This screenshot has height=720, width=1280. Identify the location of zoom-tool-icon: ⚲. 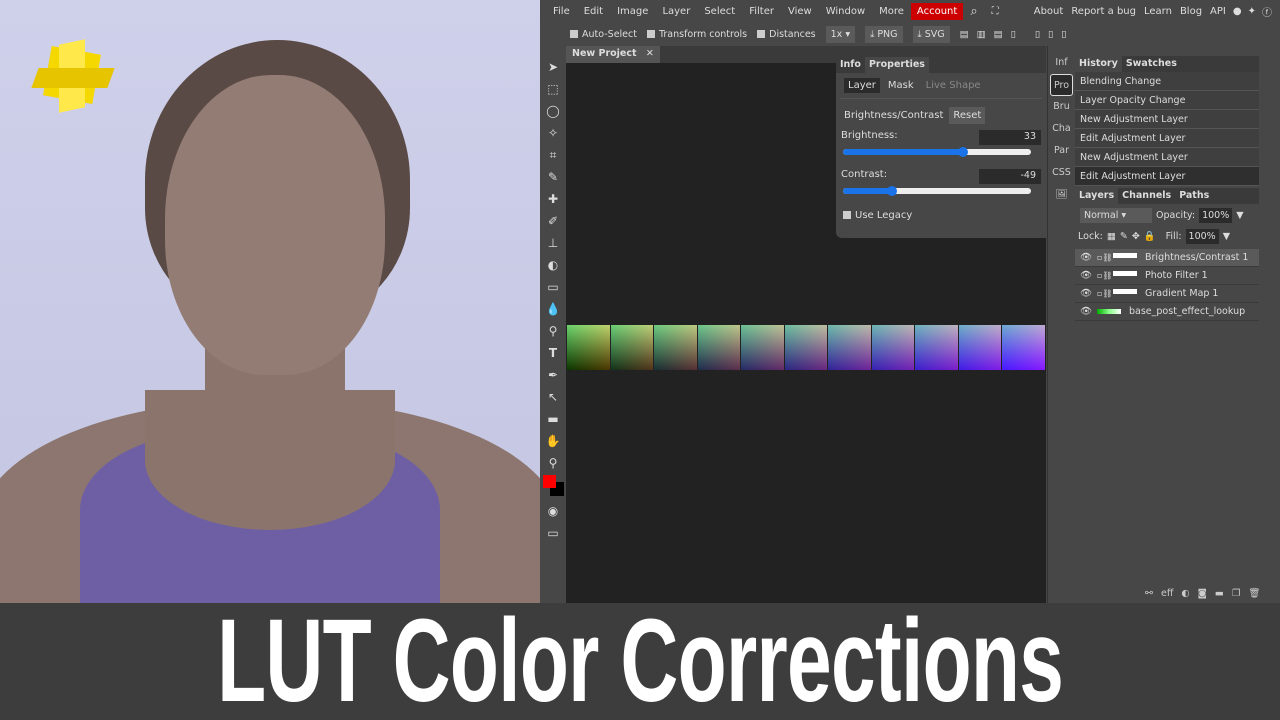
(553, 463).